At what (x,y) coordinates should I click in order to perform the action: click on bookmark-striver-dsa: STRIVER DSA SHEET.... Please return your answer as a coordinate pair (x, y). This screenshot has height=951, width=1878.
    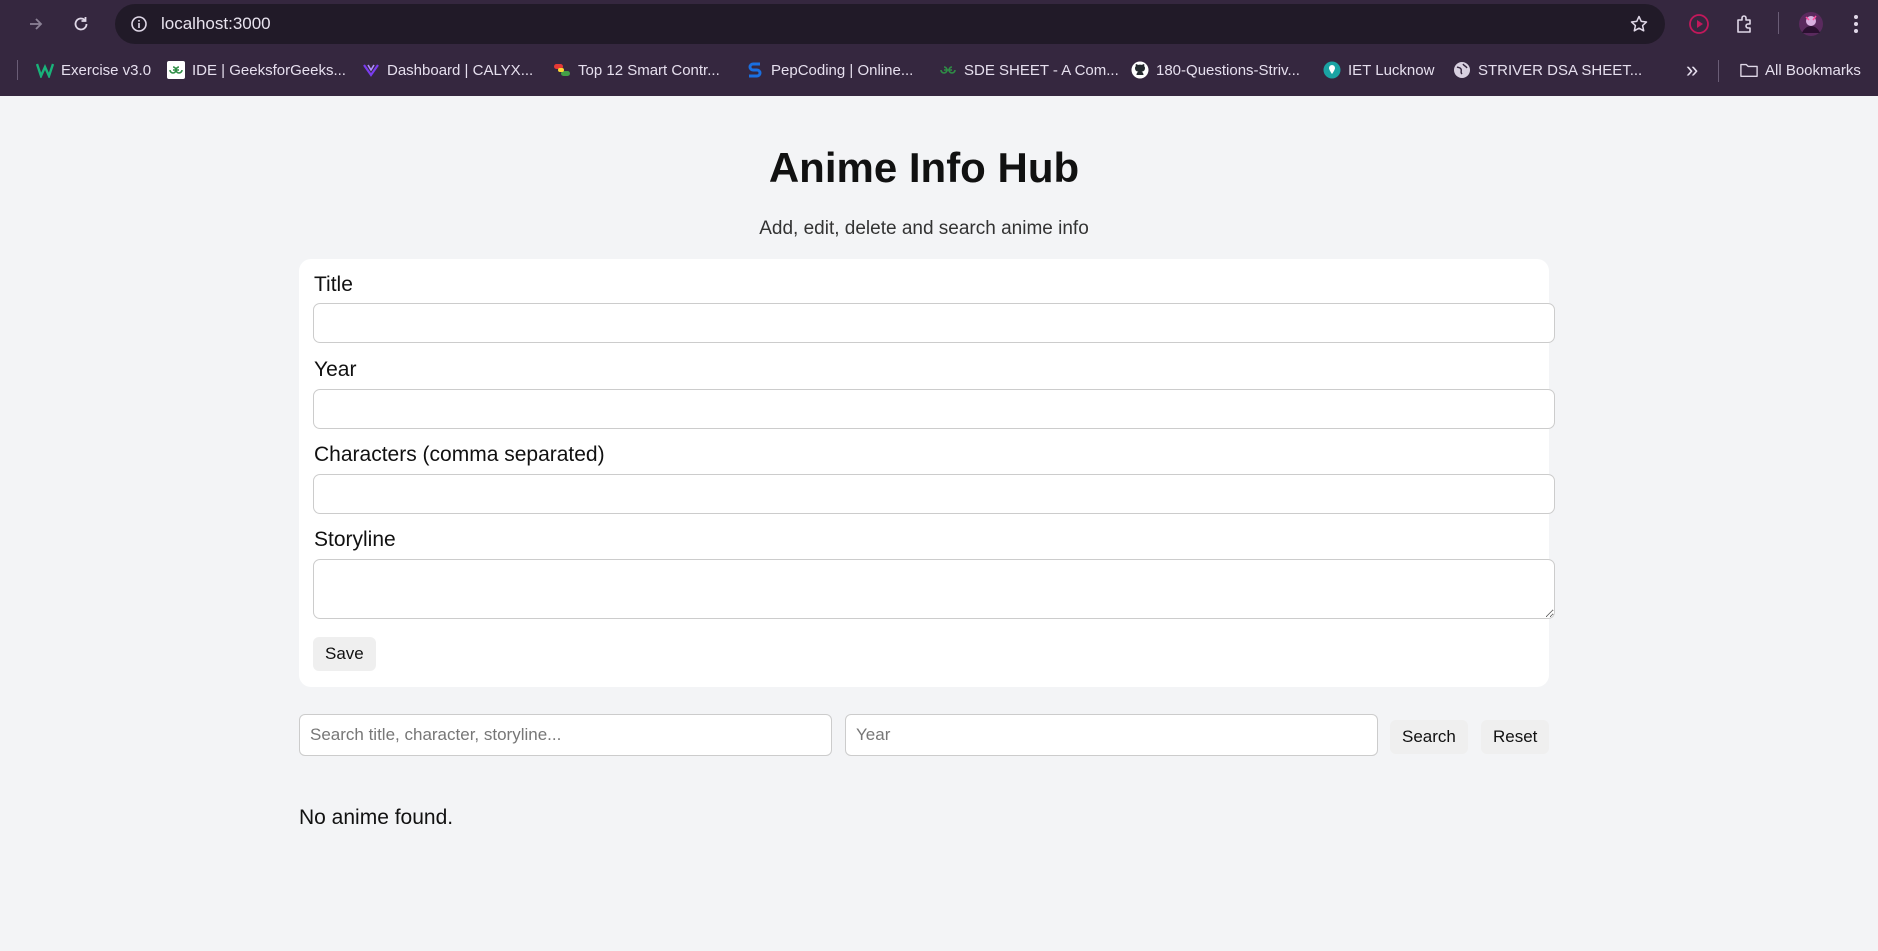
    Looking at the image, I should click on (1547, 70).